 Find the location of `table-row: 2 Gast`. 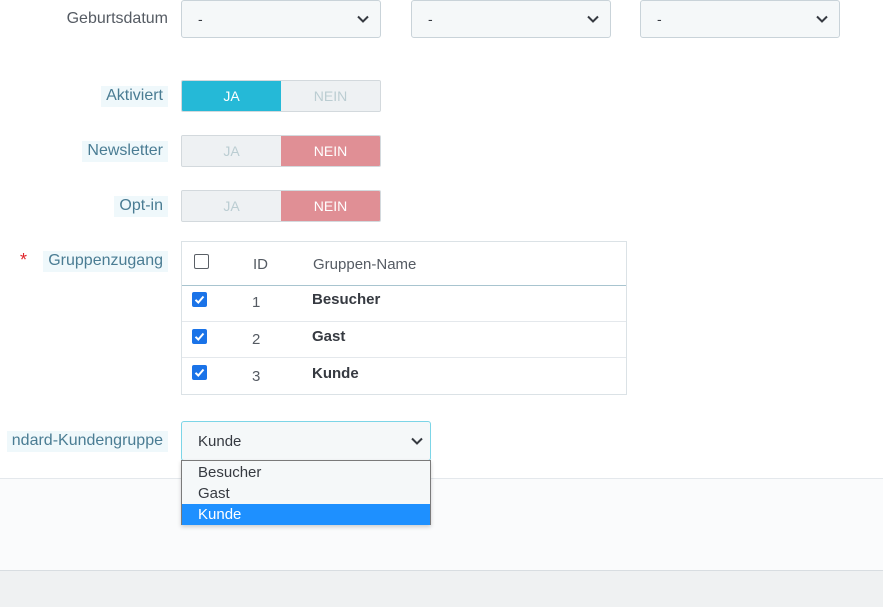

table-row: 2 Gast is located at coordinates (404, 339).